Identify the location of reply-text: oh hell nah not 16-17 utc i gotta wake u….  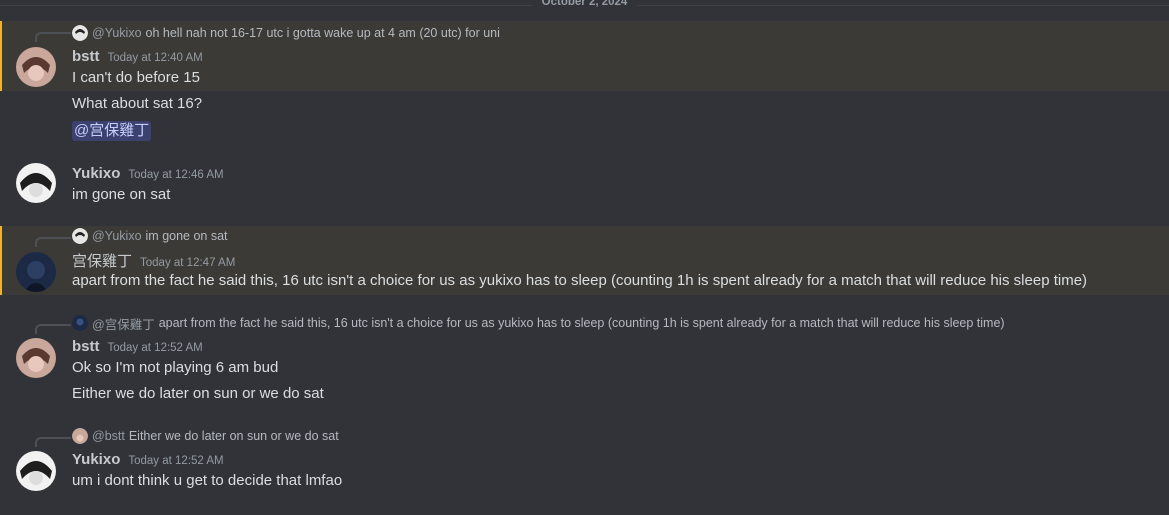
(322, 33).